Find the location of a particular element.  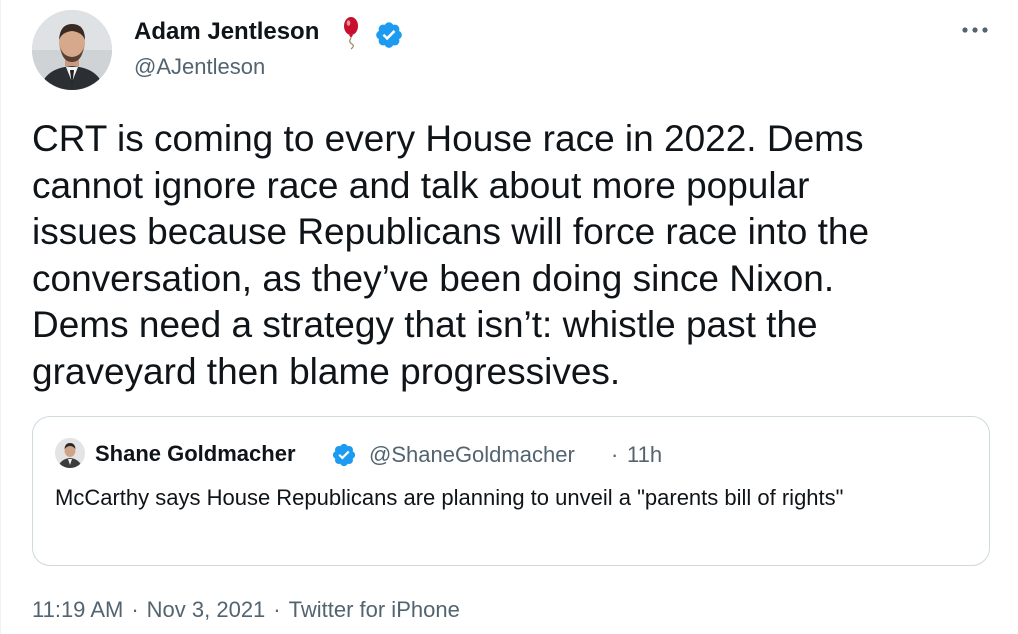

tweet-date: Nov 3, 2021 is located at coordinates (206, 610).